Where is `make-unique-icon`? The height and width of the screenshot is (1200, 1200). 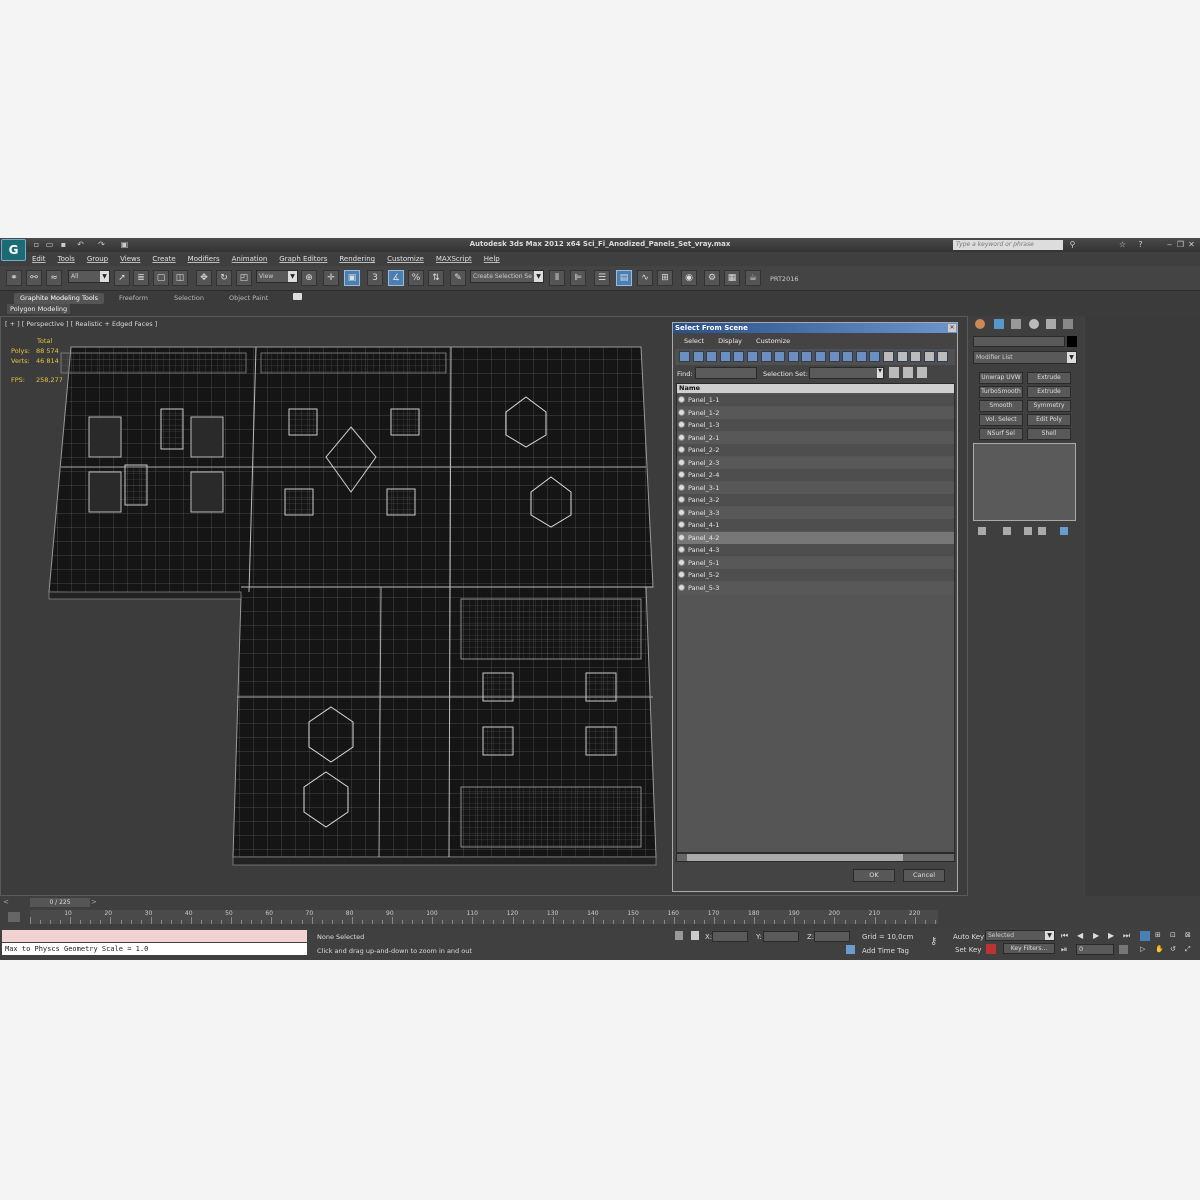
make-unique-icon is located at coordinates (1028, 531).